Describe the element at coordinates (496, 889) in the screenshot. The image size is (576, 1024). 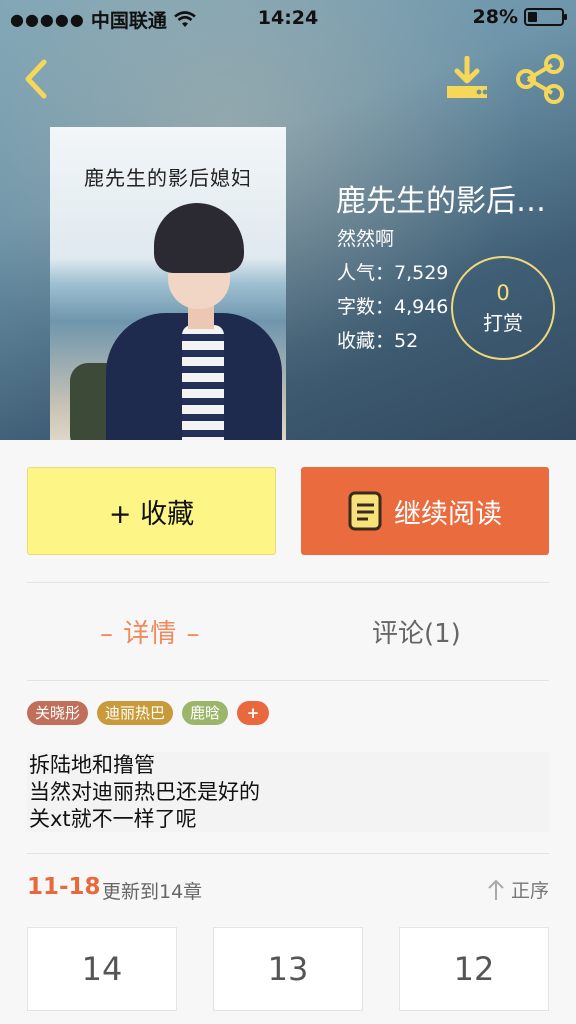
I see `arrow-up-icon` at that location.